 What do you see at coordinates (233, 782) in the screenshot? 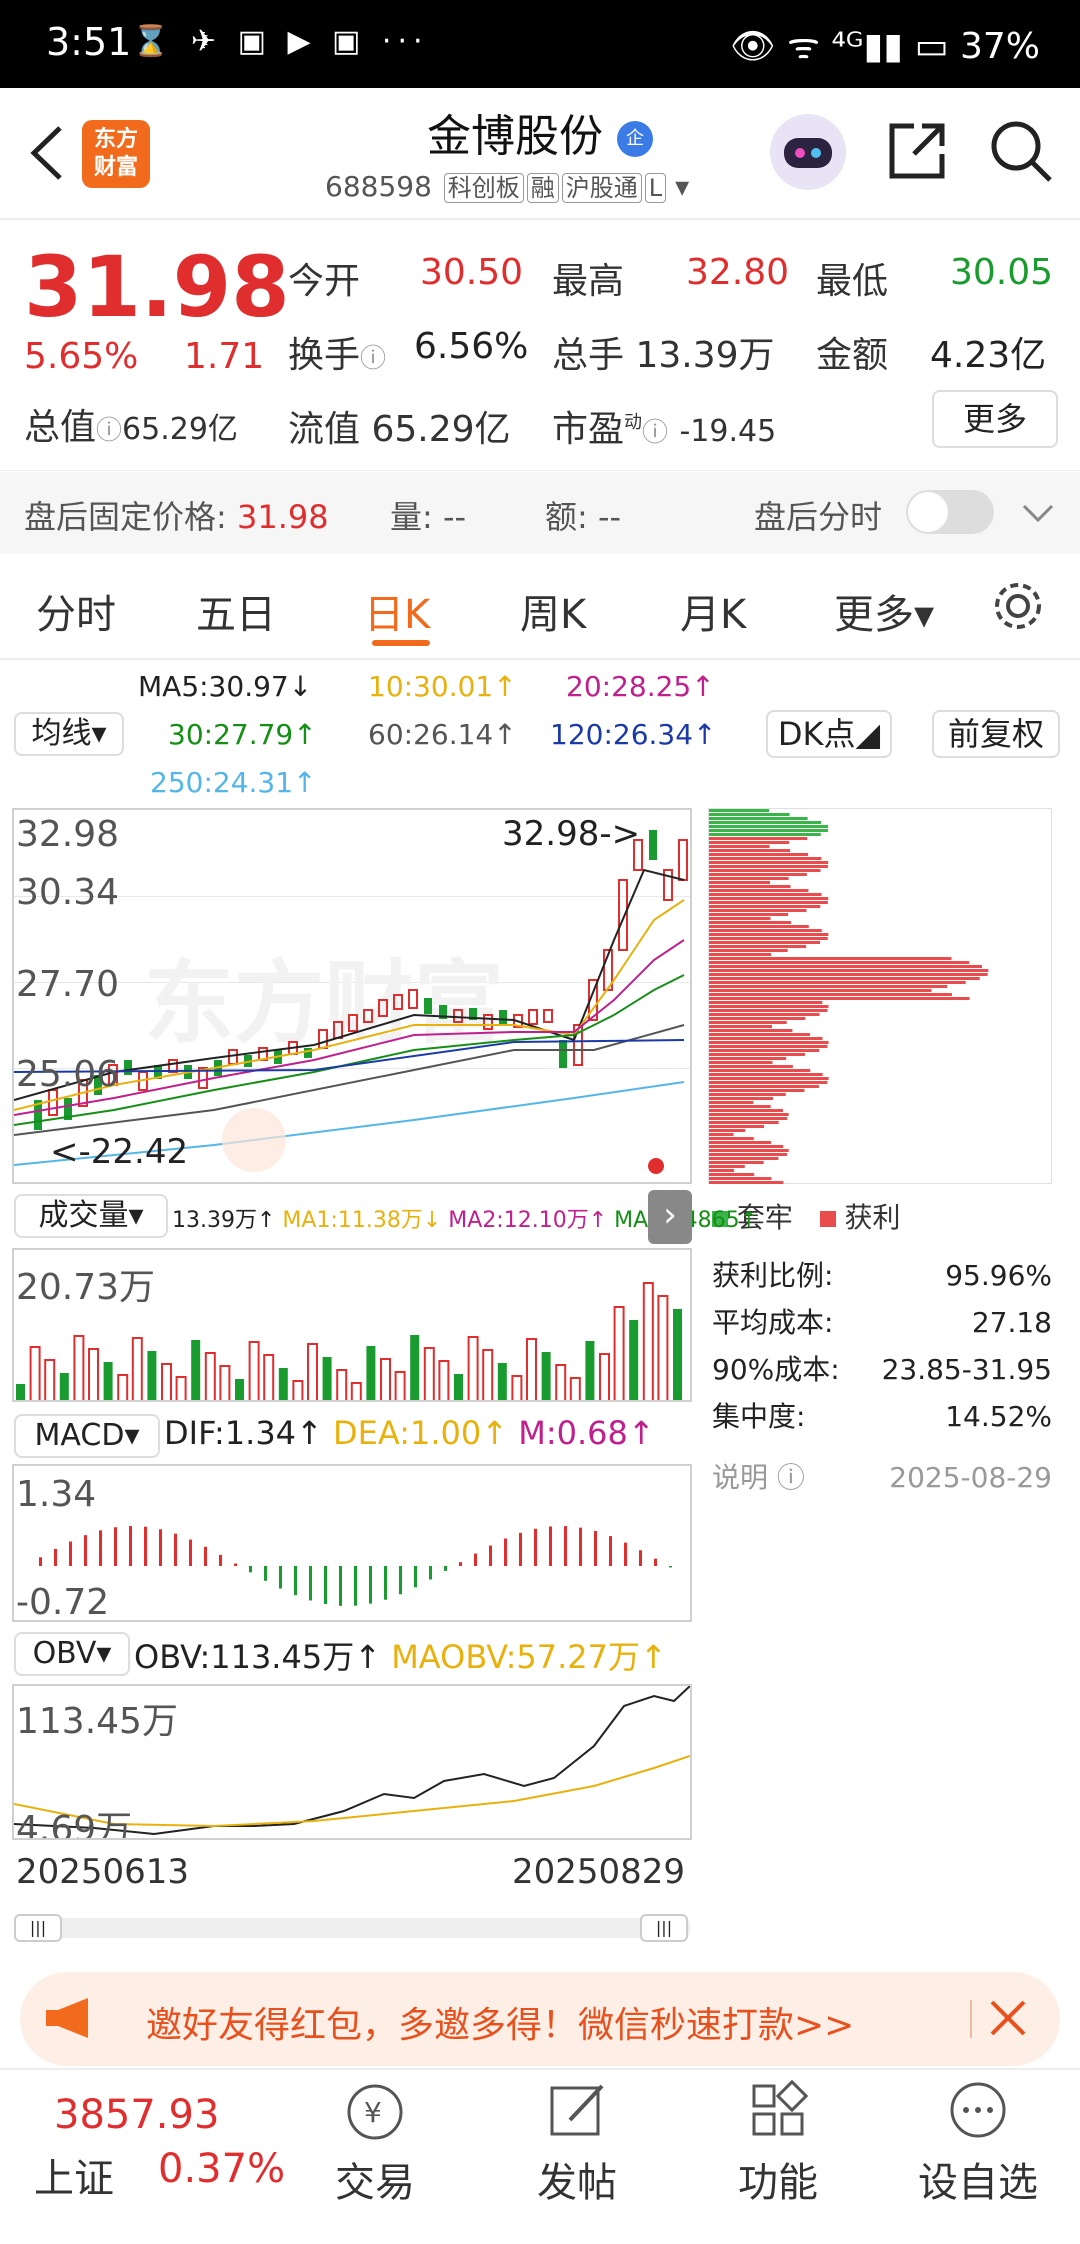
I see `ma250-value: 250:24.31↑` at bounding box center [233, 782].